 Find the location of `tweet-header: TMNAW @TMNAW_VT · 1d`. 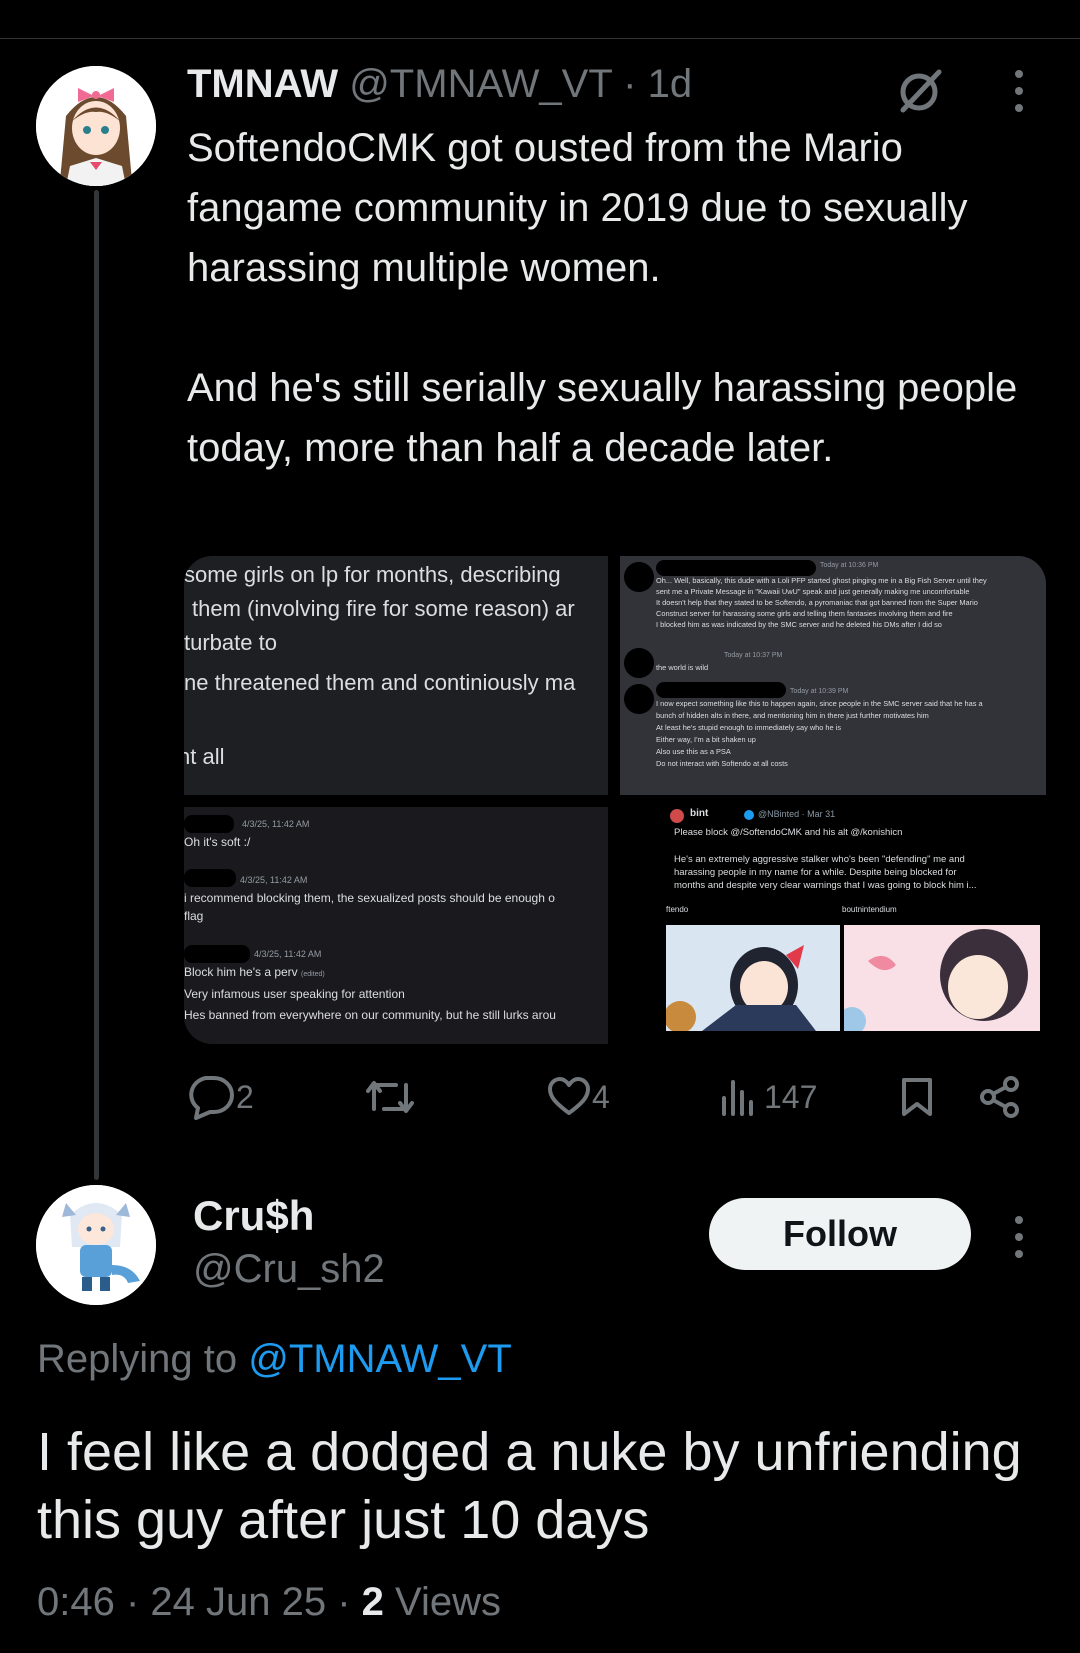

tweet-header: TMNAW @TMNAW_VT · 1d is located at coordinates (439, 84).